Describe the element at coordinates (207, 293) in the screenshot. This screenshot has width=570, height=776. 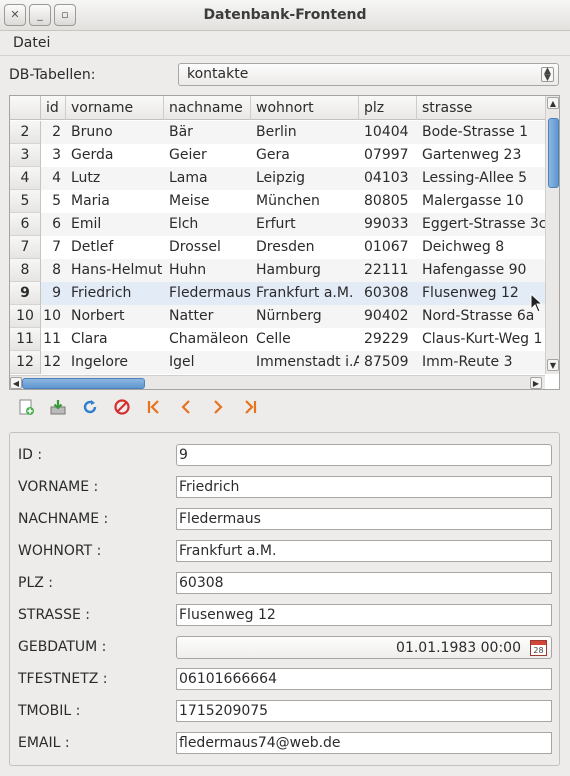
I see `cell-nachname: Fledermaus` at that location.